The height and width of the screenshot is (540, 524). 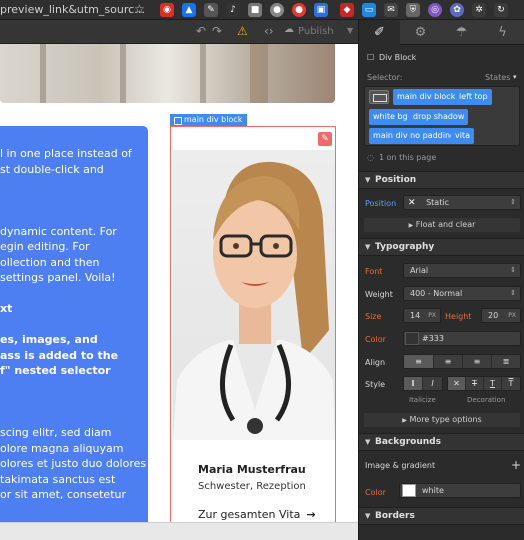 I want to click on extension-red-icon: ◉, so click(x=167, y=10).